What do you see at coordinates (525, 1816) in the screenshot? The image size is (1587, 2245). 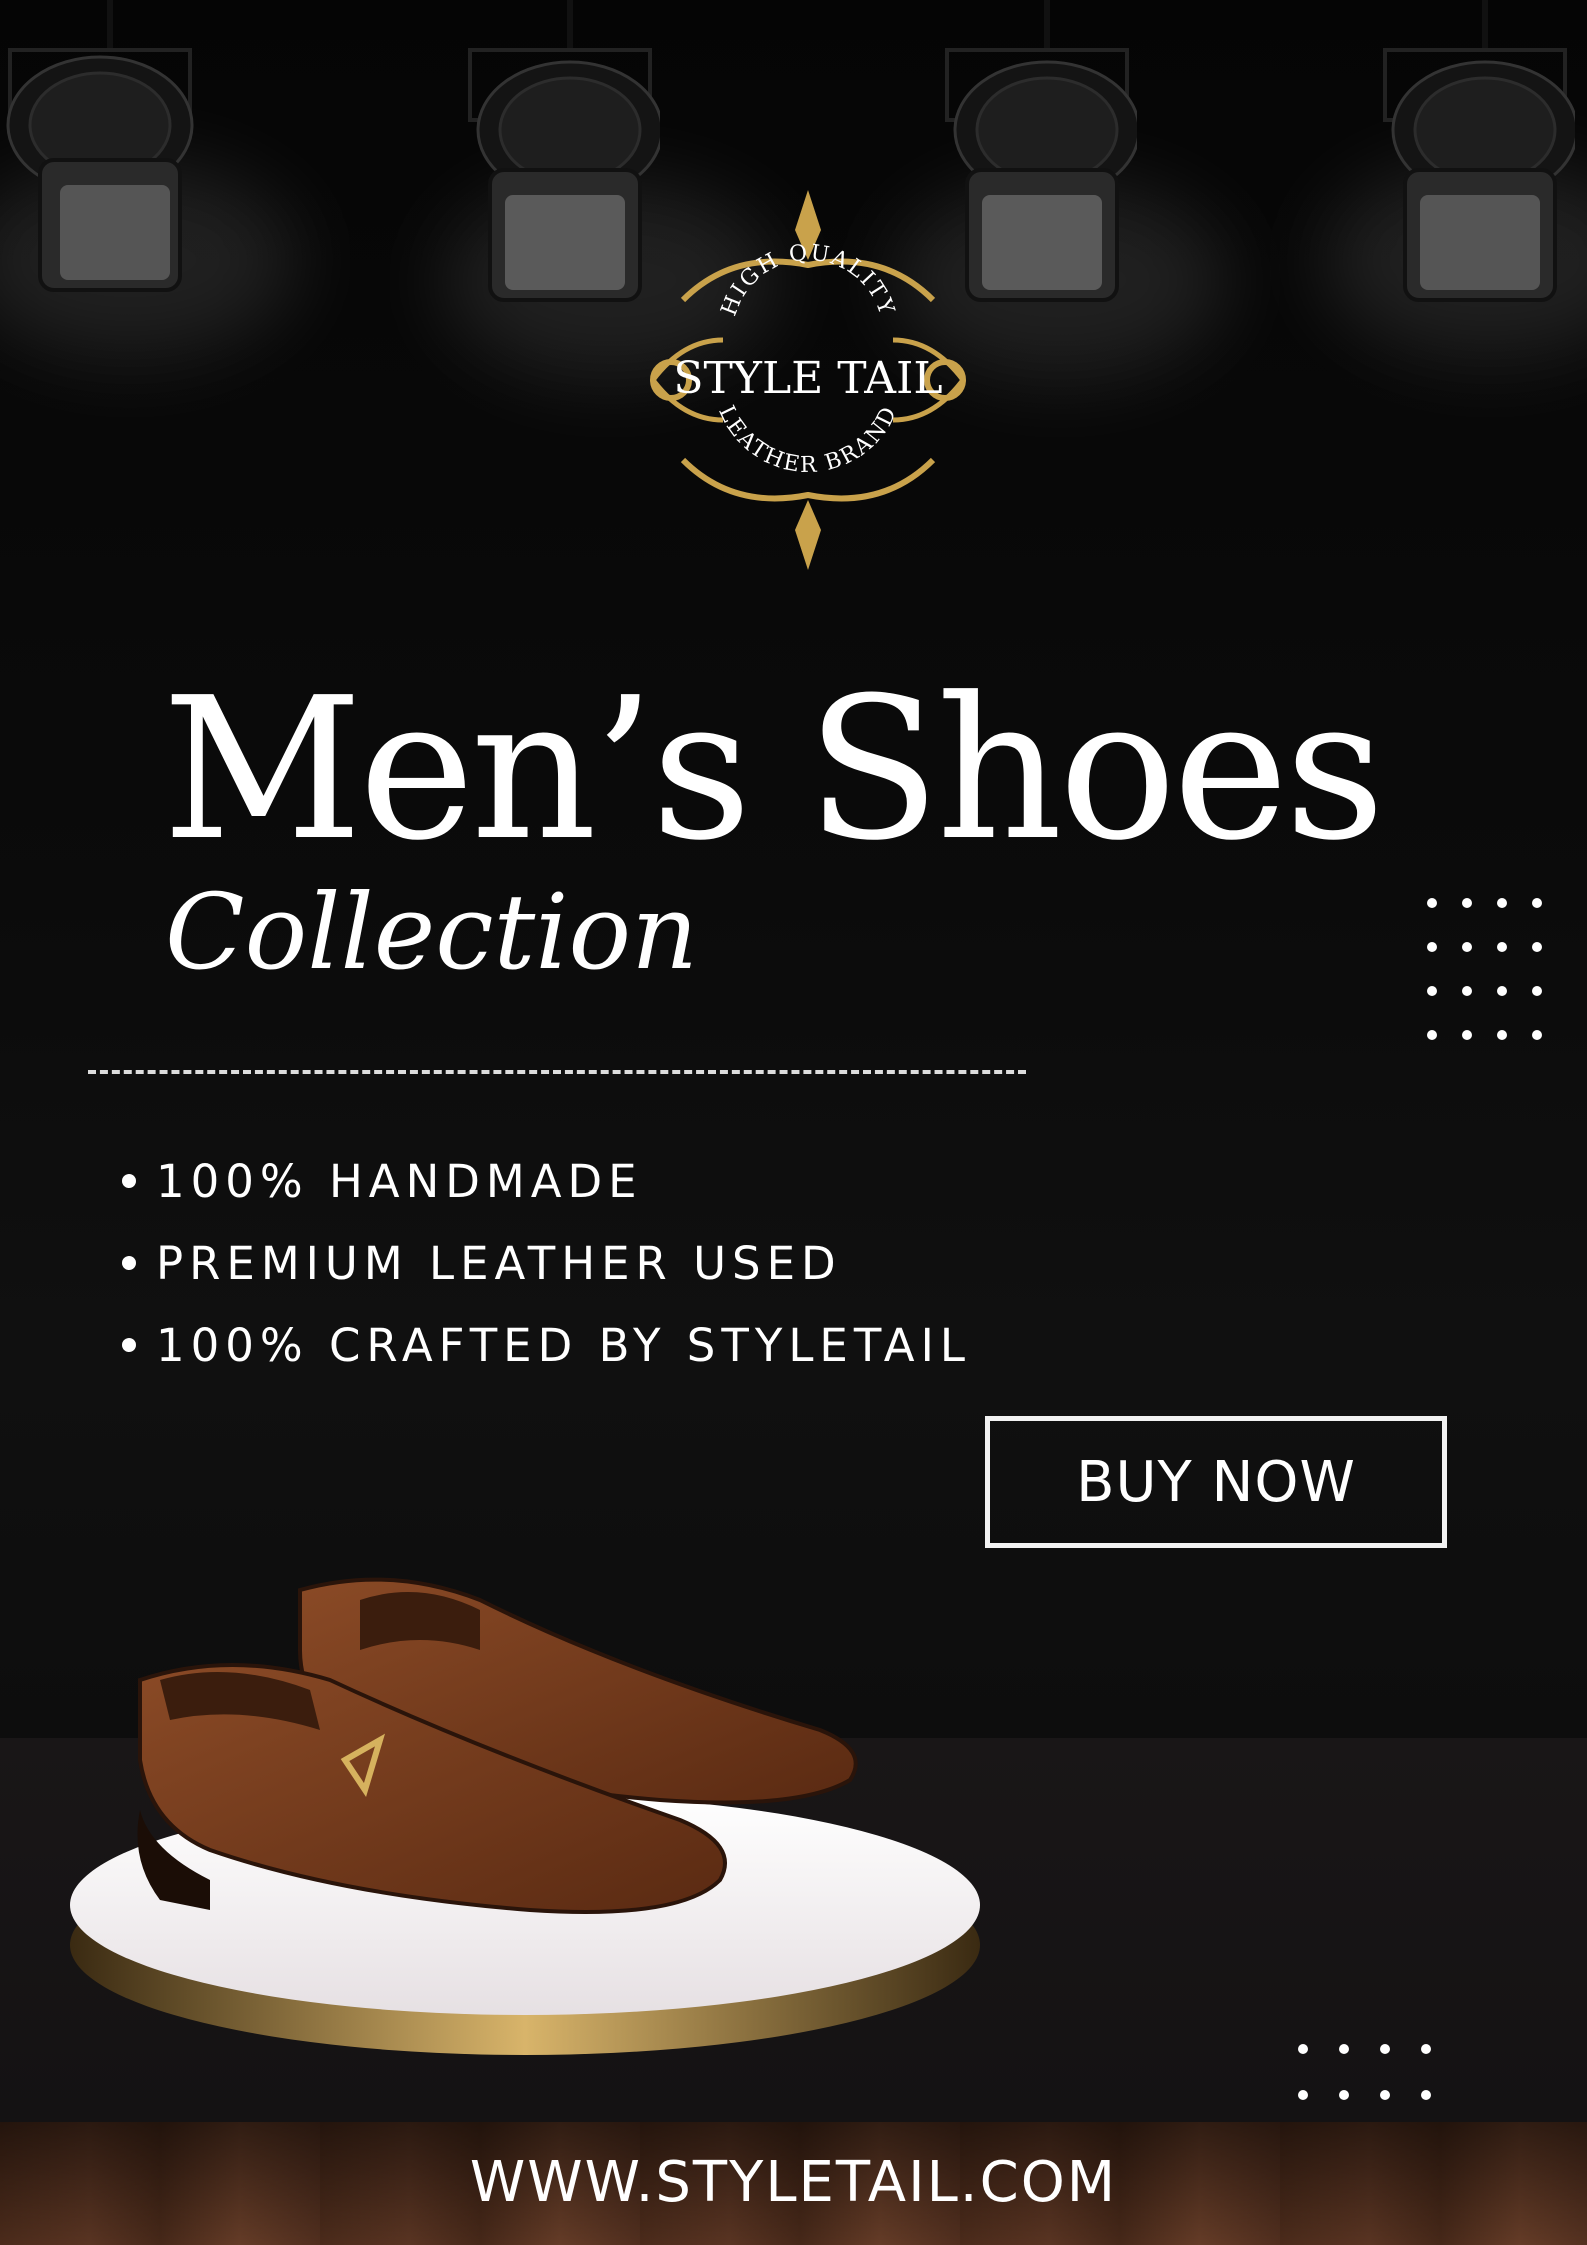 I see `product-image` at bounding box center [525, 1816].